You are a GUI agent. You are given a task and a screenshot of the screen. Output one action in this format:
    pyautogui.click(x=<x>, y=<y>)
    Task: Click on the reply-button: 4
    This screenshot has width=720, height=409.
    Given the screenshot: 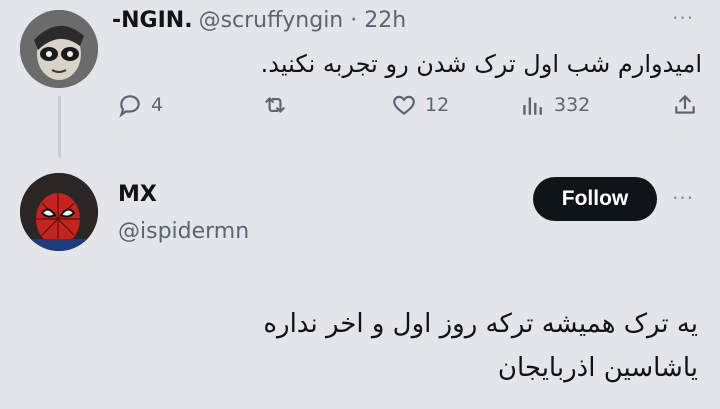 What is the action you would take?
    pyautogui.click(x=140, y=105)
    